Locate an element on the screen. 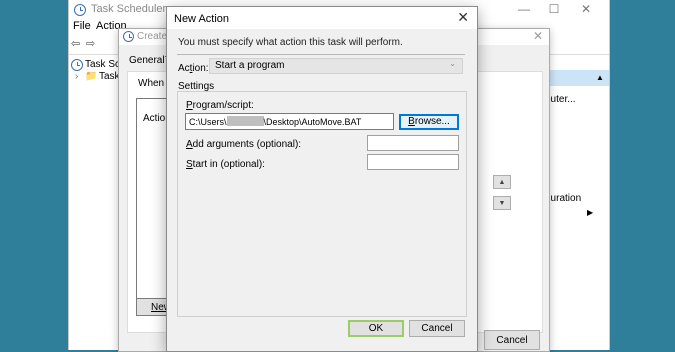  redacted-username is located at coordinates (245, 121).